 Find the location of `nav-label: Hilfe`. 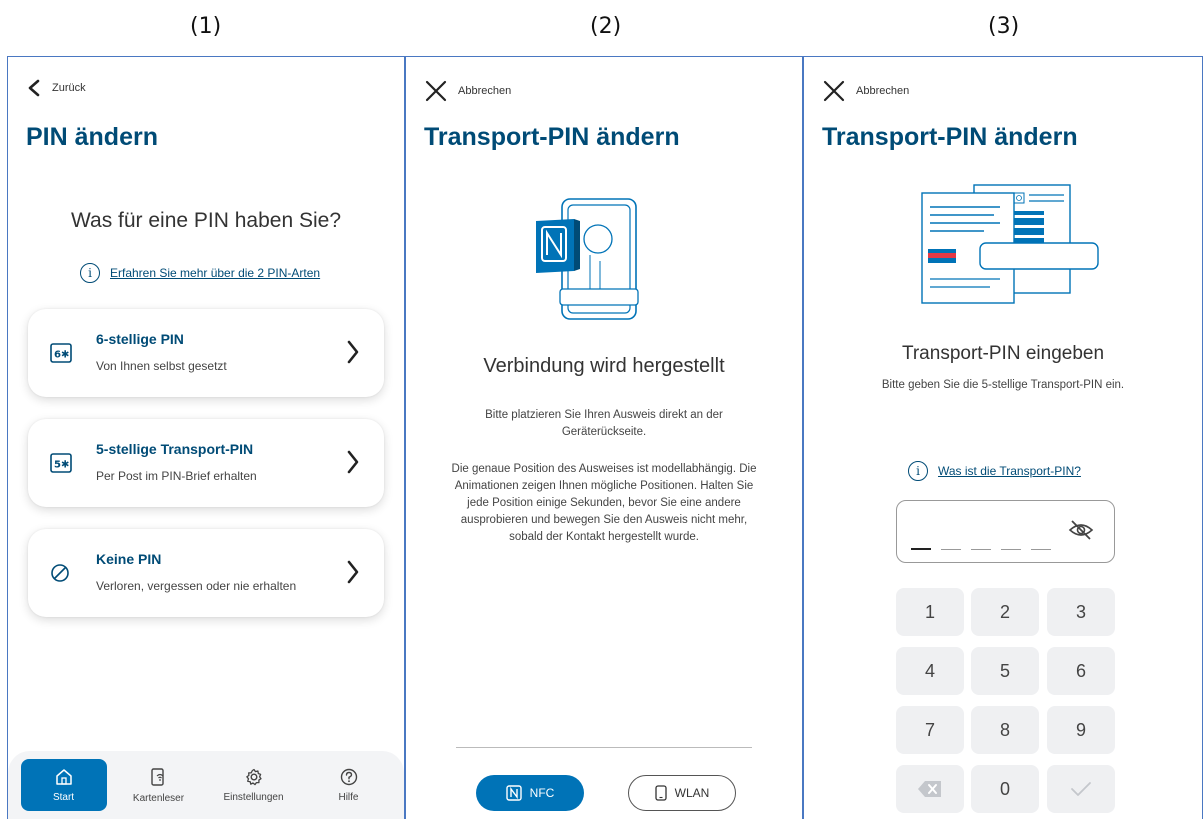

nav-label: Hilfe is located at coordinates (348, 797).